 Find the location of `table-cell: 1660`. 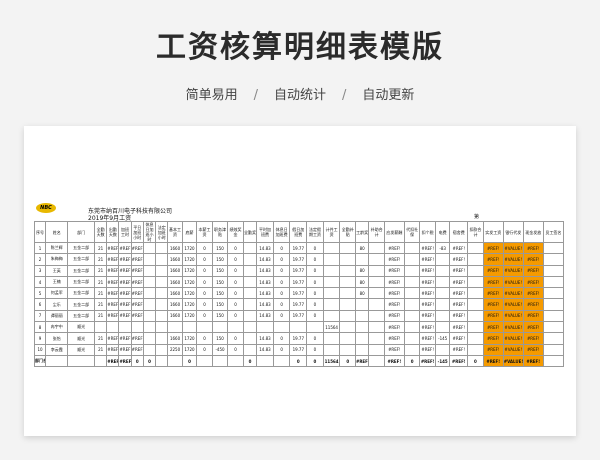

table-cell: 1660 is located at coordinates (175, 316).